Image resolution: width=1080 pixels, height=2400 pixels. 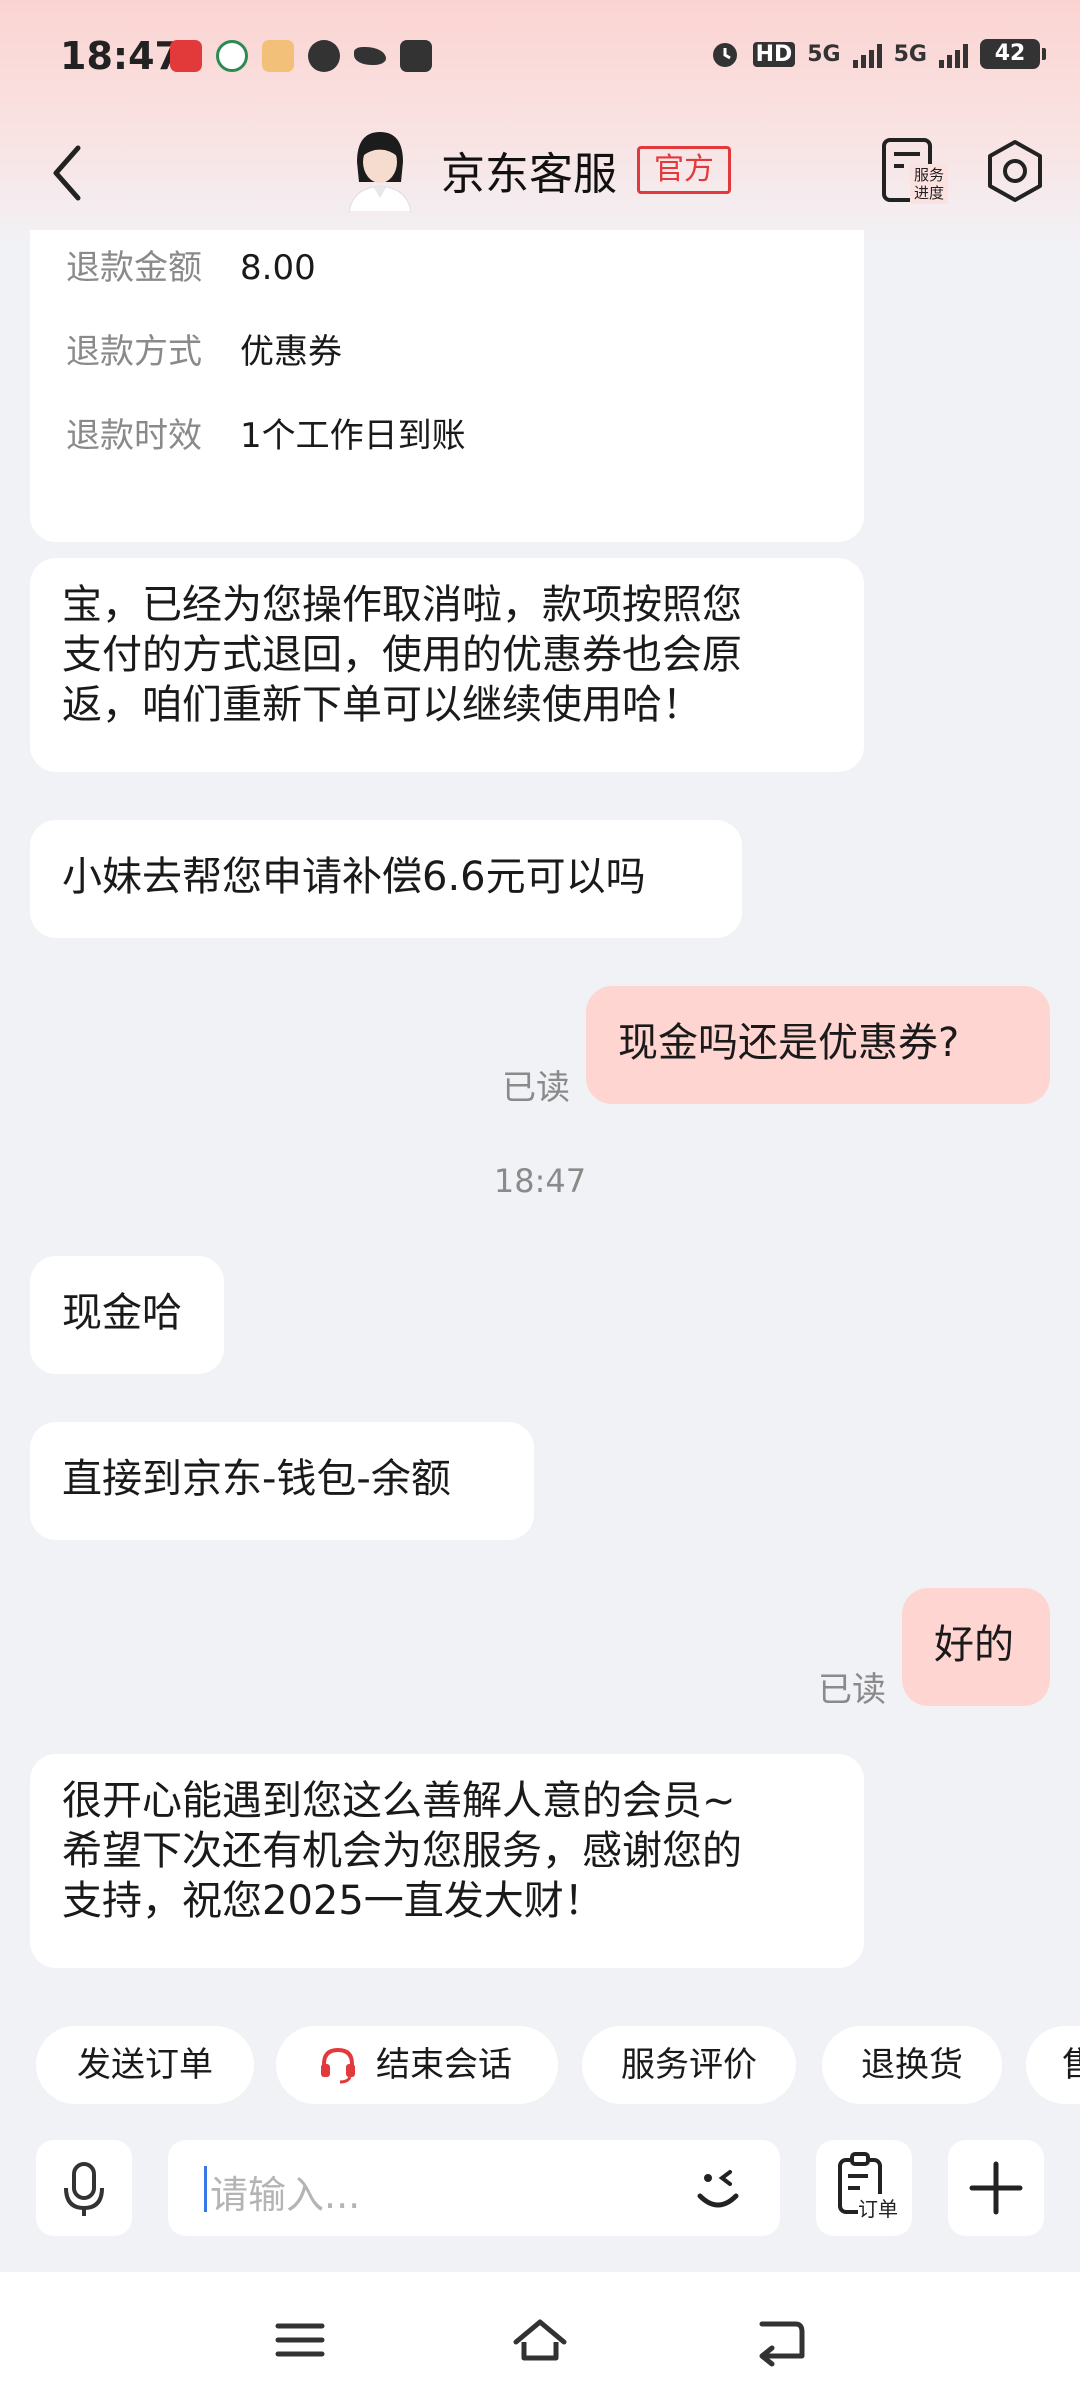 I want to click on refund-value: 1个工作日到账, so click(x=353, y=436).